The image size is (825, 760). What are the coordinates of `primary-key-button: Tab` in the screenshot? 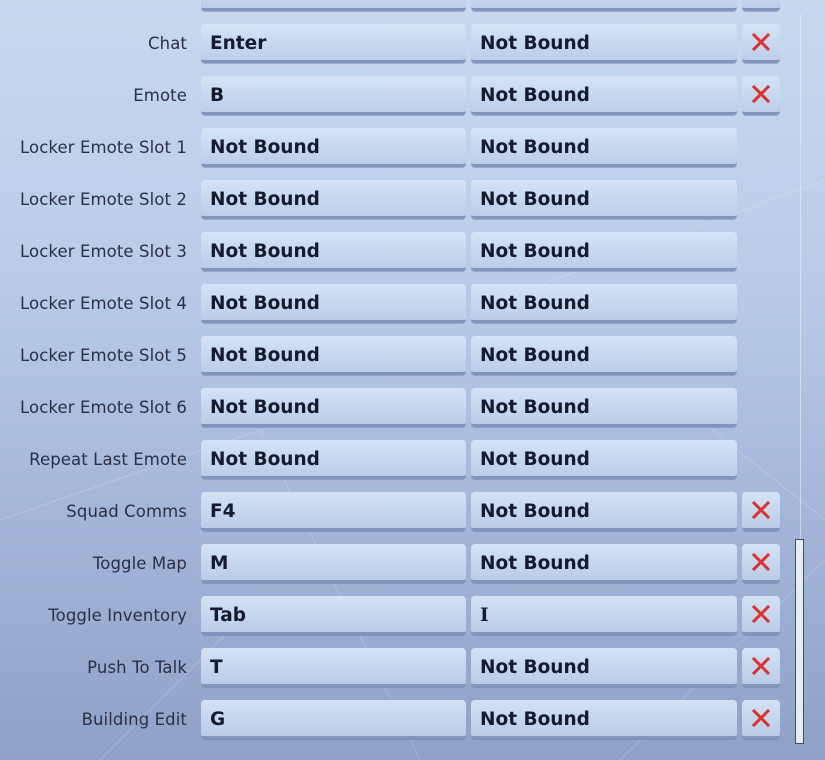 It's located at (333, 615).